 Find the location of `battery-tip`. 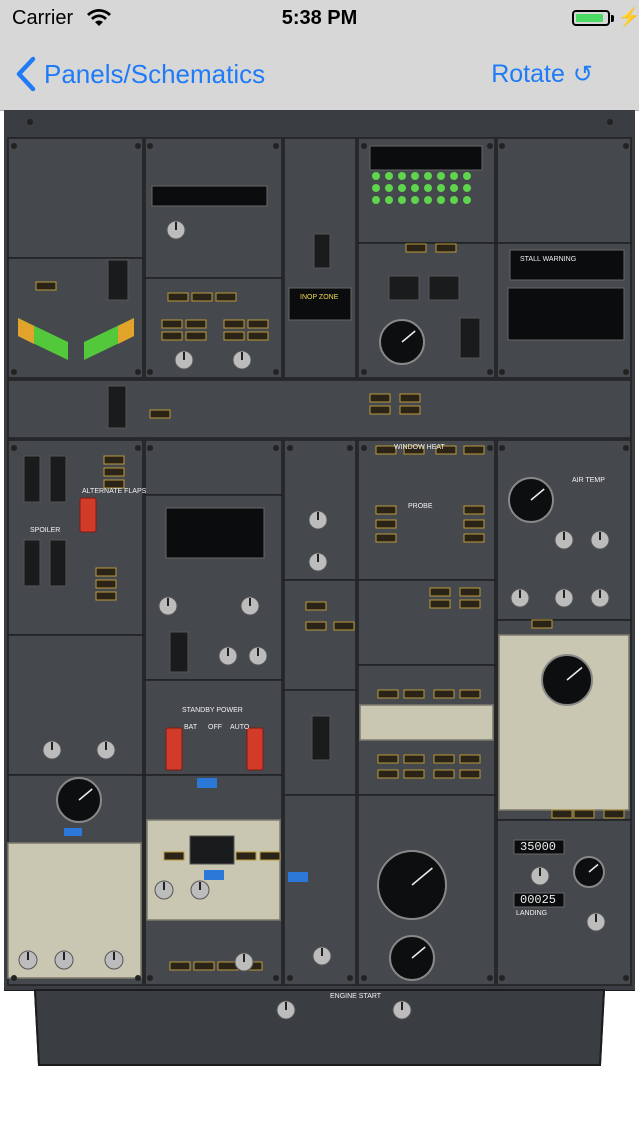

battery-tip is located at coordinates (612, 18).